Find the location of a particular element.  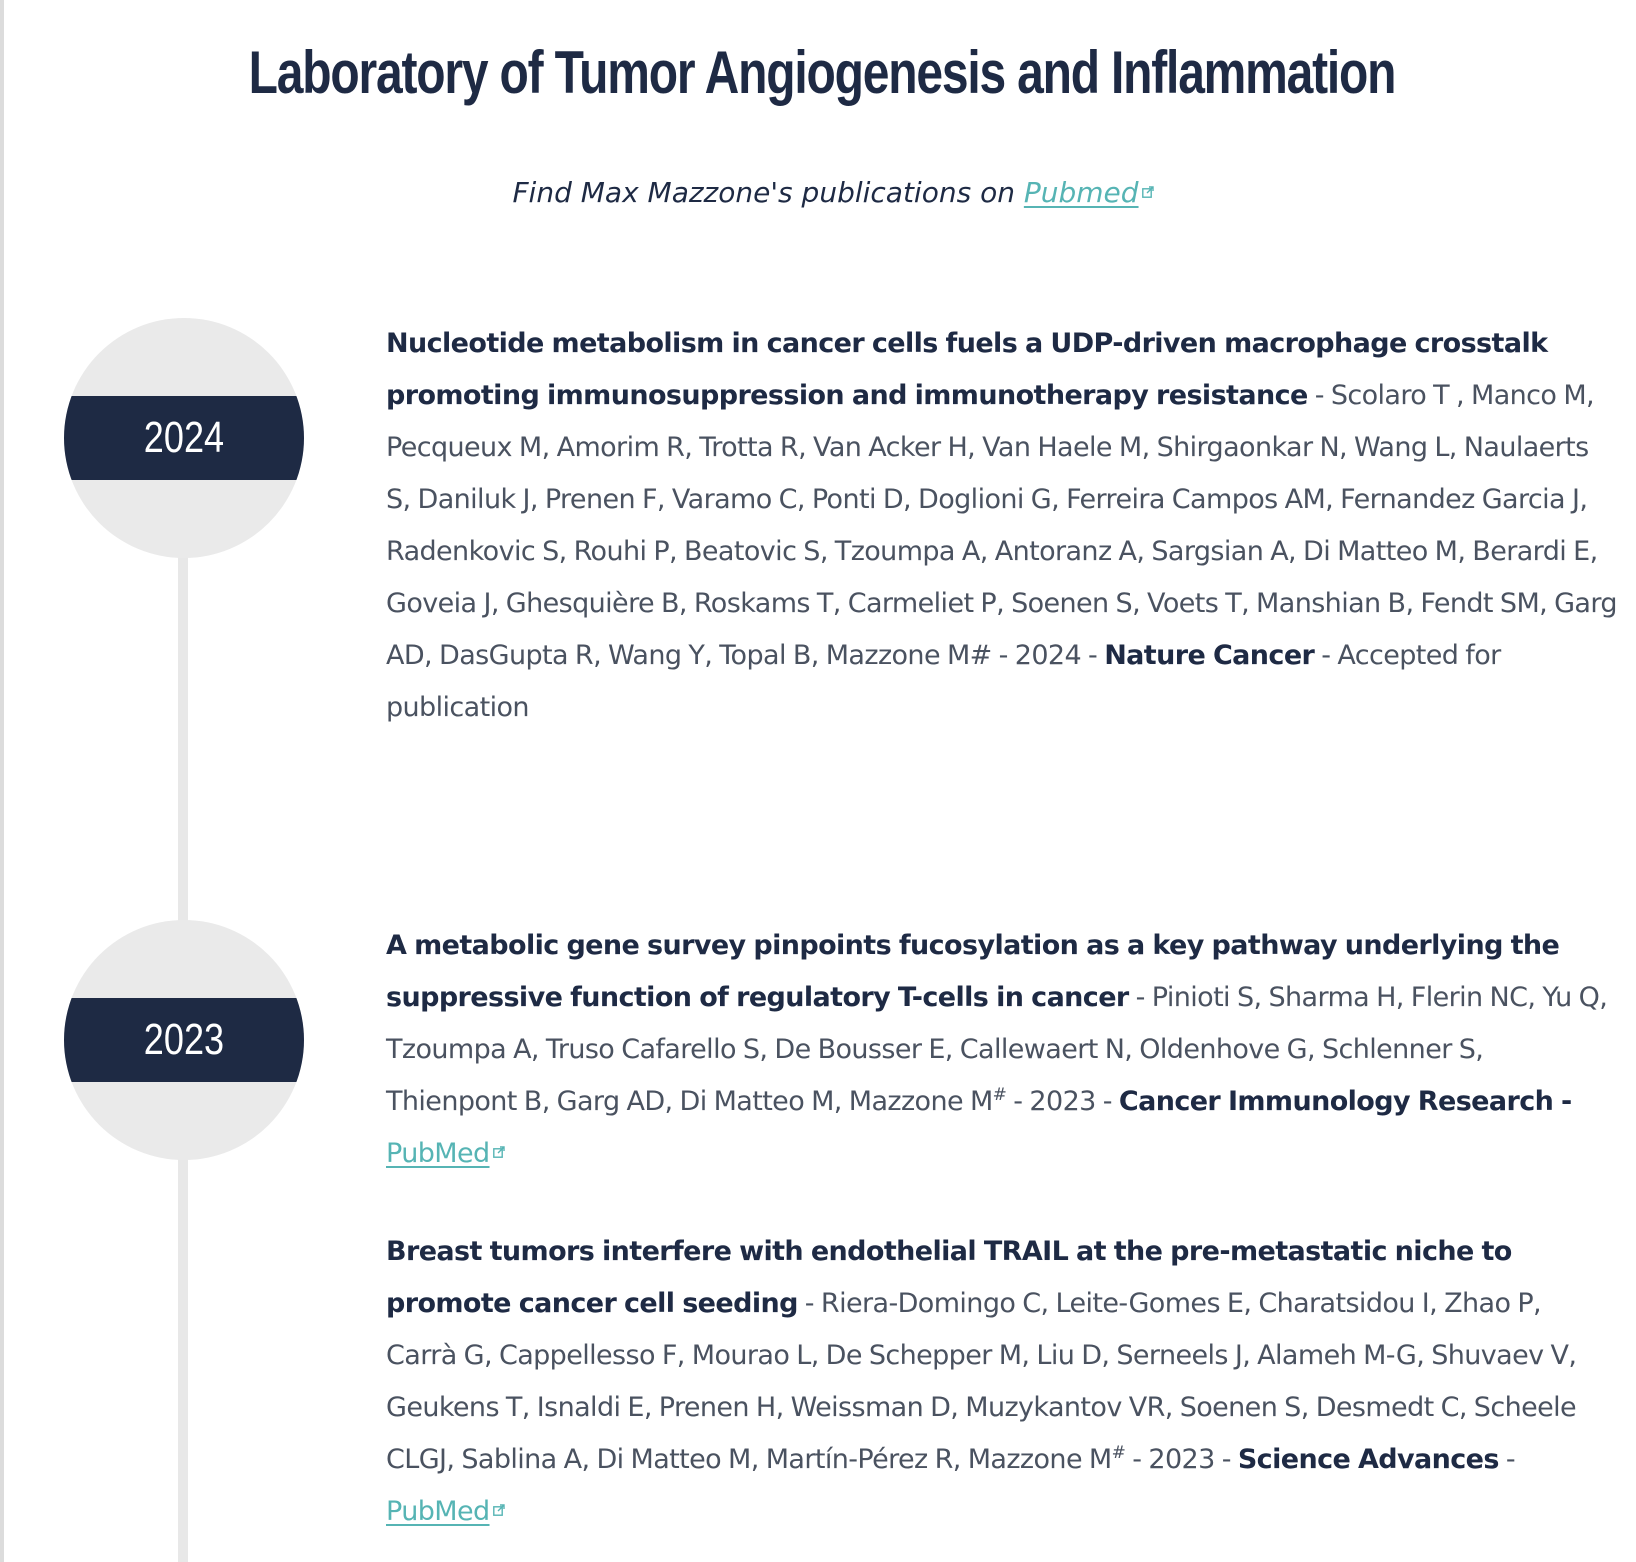

publication-journal: Cancer Immunology Research - is located at coordinates (1345, 1101).